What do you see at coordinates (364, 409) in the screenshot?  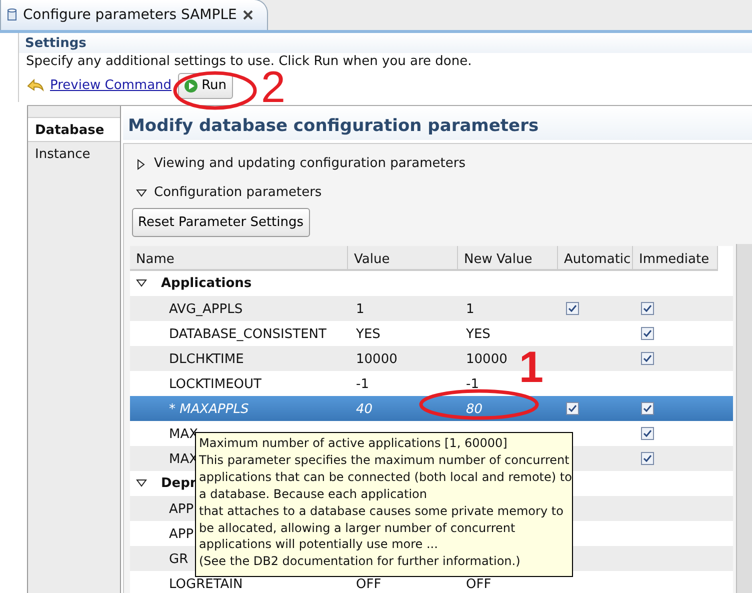 I see `table-cell: 40` at bounding box center [364, 409].